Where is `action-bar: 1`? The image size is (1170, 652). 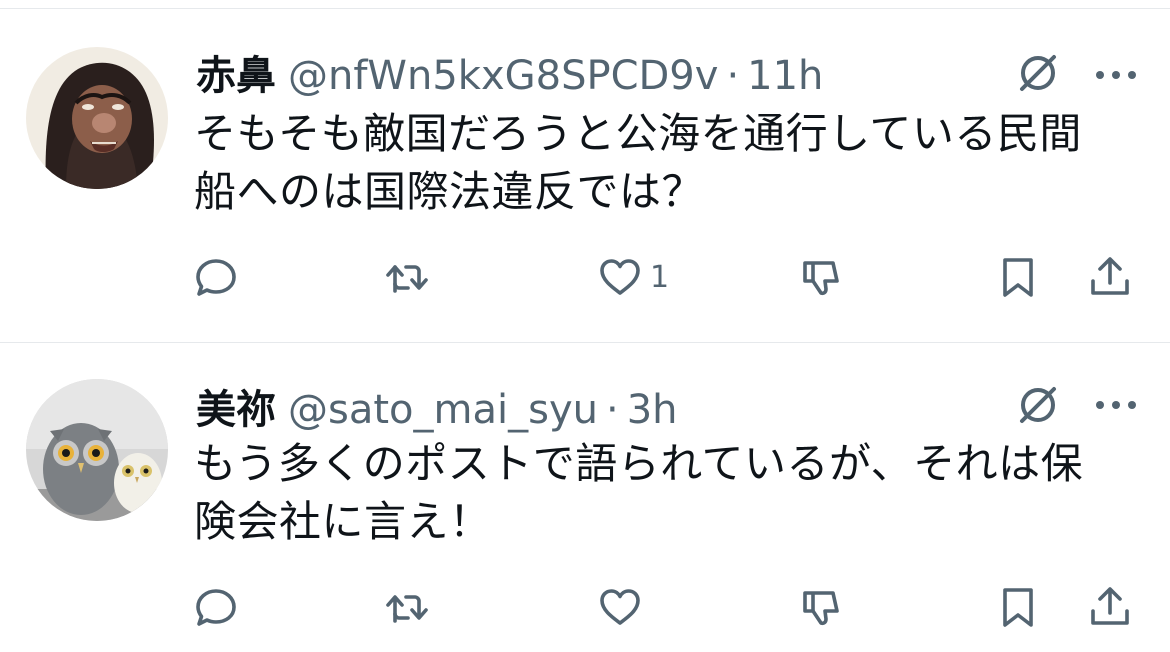
action-bar: 1 is located at coordinates (585, 275).